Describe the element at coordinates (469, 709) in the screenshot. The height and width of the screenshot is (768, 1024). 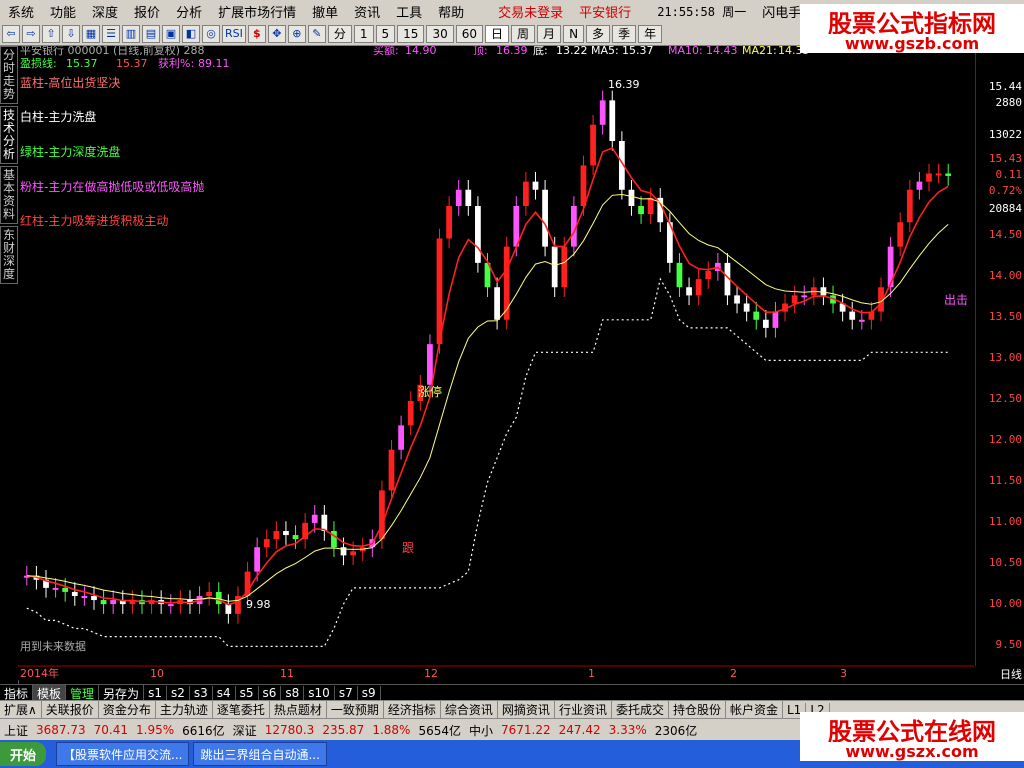
I see `tab-general-news: 综合资讯` at that location.